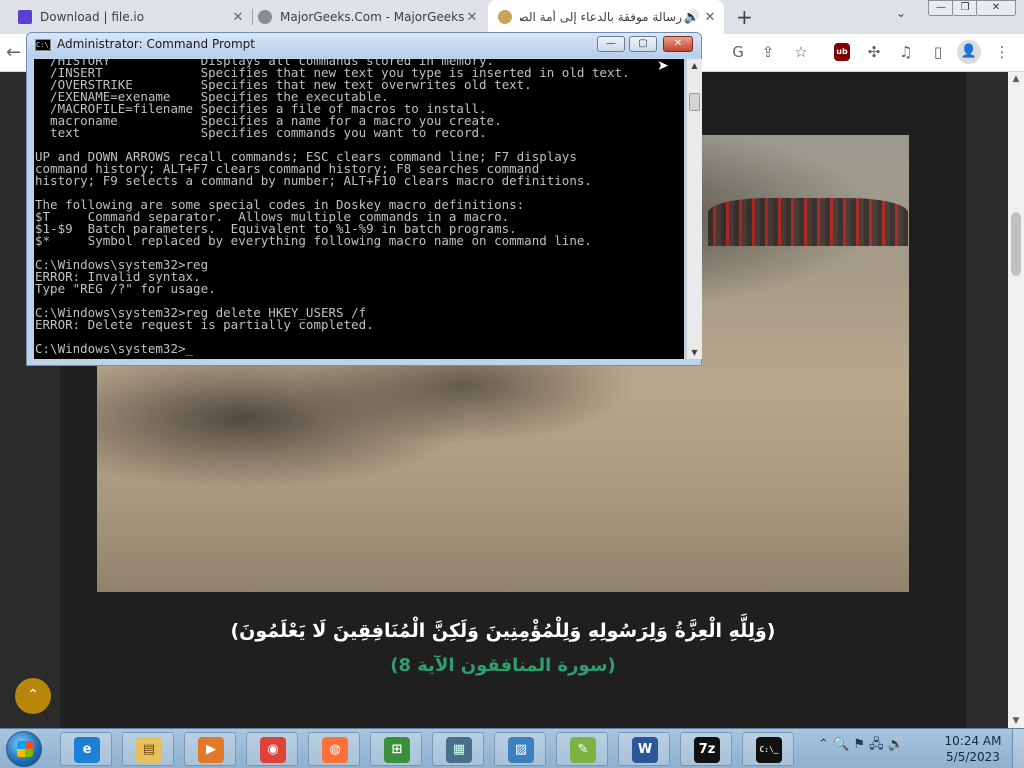  I want to click on taskbar-media-player-button: ▶, so click(210, 749).